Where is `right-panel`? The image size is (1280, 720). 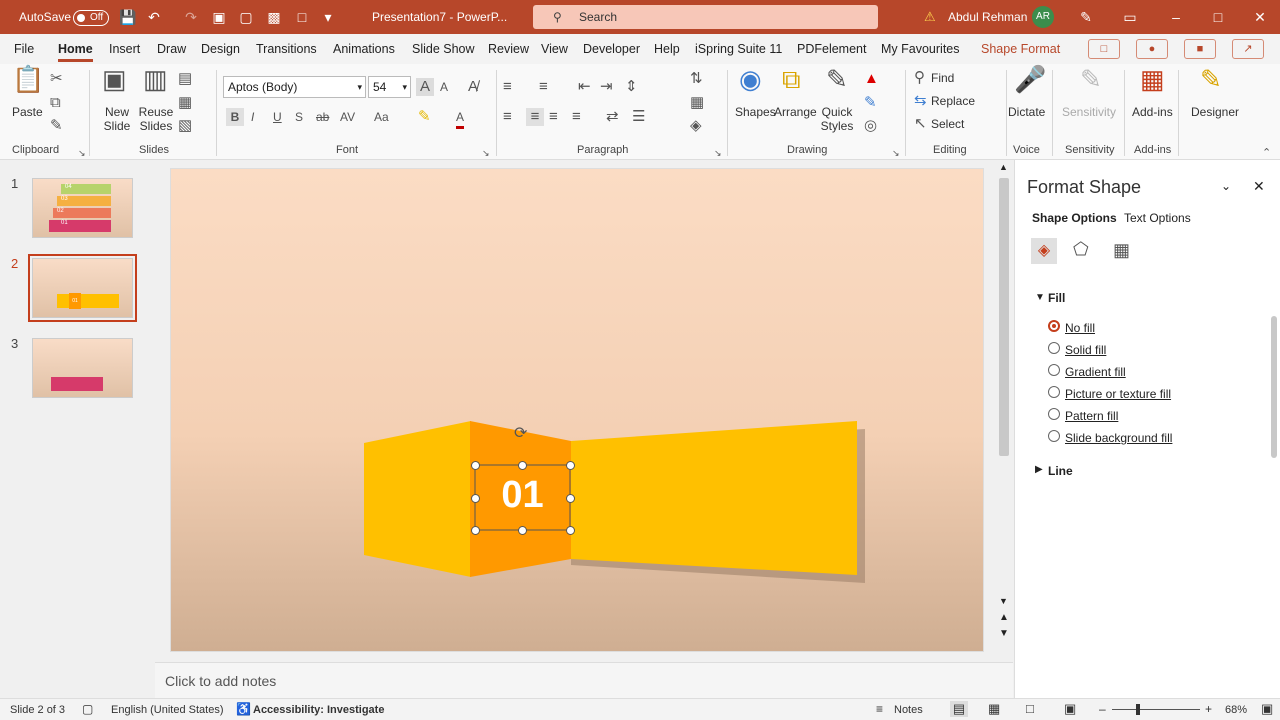 right-panel is located at coordinates (714, 498).